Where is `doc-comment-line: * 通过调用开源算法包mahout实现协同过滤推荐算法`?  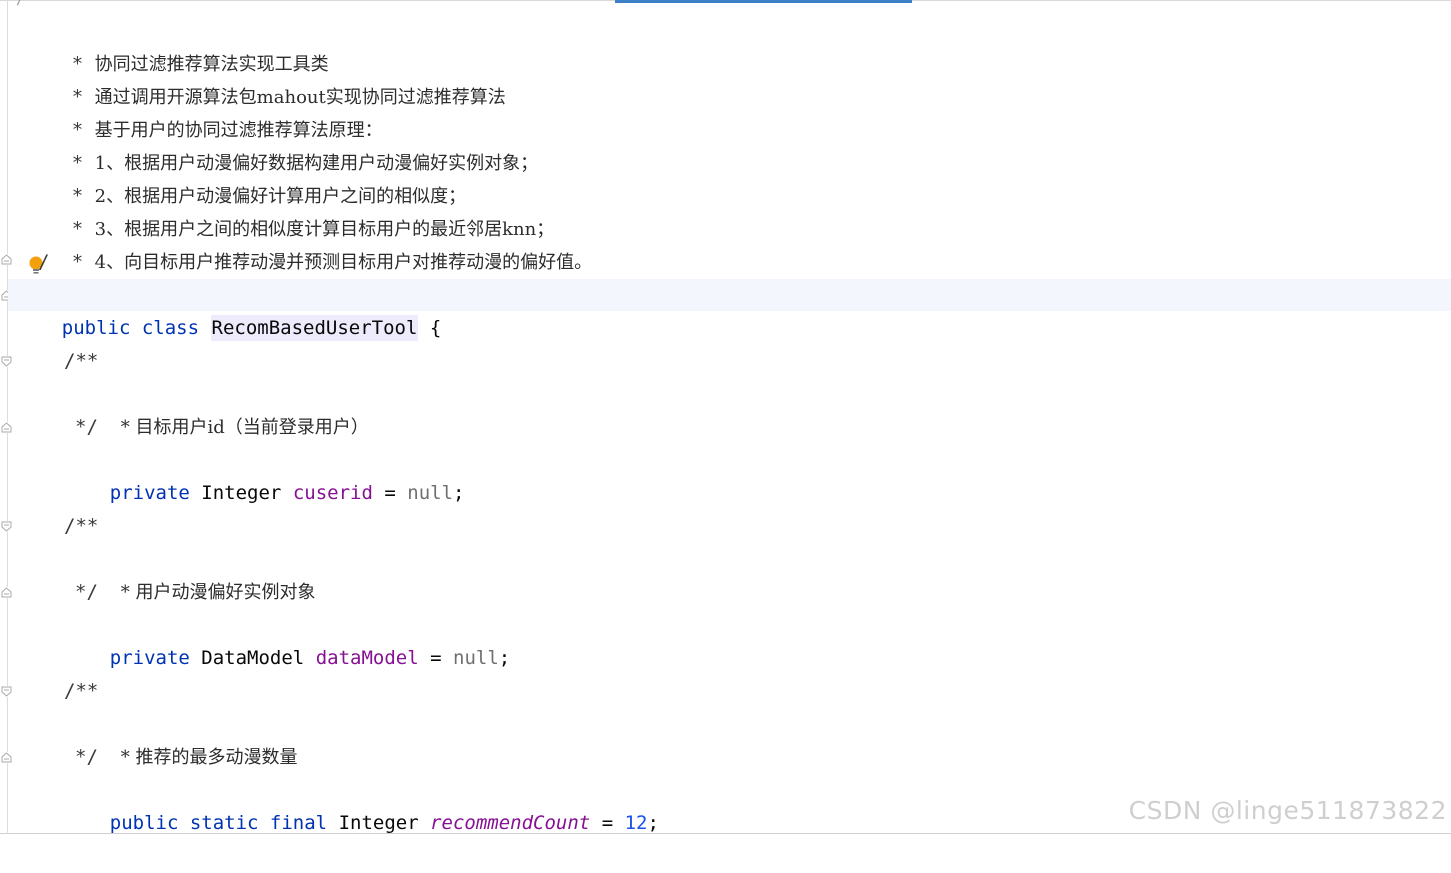
doc-comment-line: * 通过调用开源算法包mahout实现协同过滤推荐算法 is located at coordinates (266, 78).